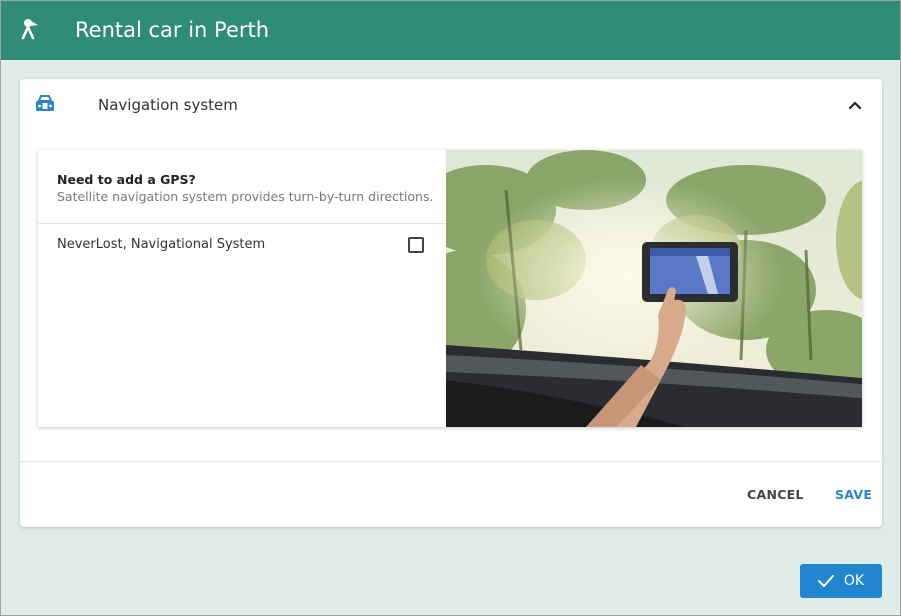 The width and height of the screenshot is (901, 616). What do you see at coordinates (172, 30) in the screenshot?
I see `page-title: Rental car in Perth` at bounding box center [172, 30].